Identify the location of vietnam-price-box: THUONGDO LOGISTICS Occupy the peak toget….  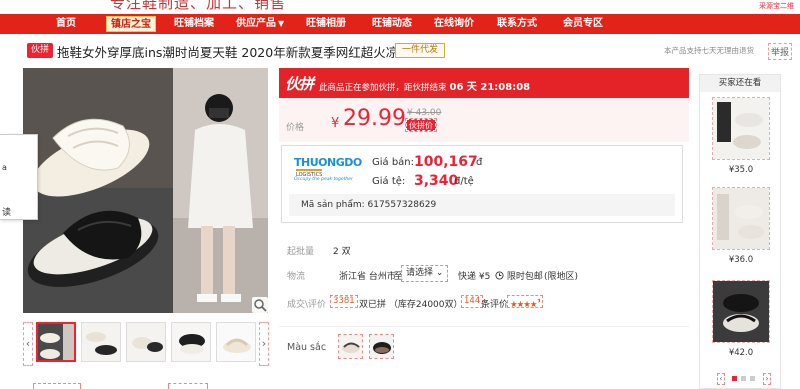
(482, 184).